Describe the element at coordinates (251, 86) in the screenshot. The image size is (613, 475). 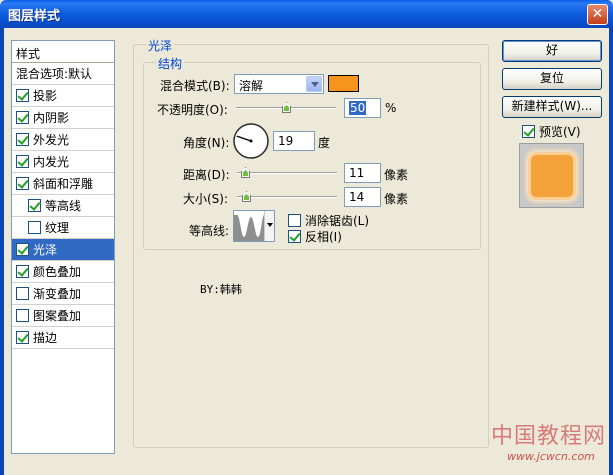
I see `blend-mode-value: 溶解` at that location.